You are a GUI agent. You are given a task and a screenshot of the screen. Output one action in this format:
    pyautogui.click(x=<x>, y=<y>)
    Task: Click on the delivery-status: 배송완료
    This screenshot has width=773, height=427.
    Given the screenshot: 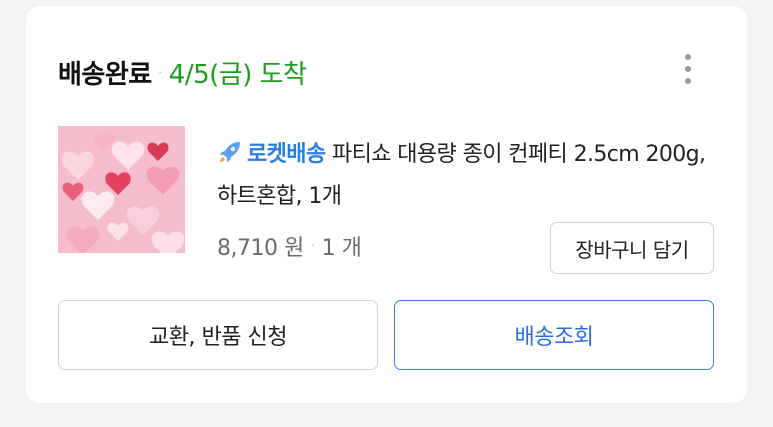 What is the action you would take?
    pyautogui.click(x=105, y=74)
    